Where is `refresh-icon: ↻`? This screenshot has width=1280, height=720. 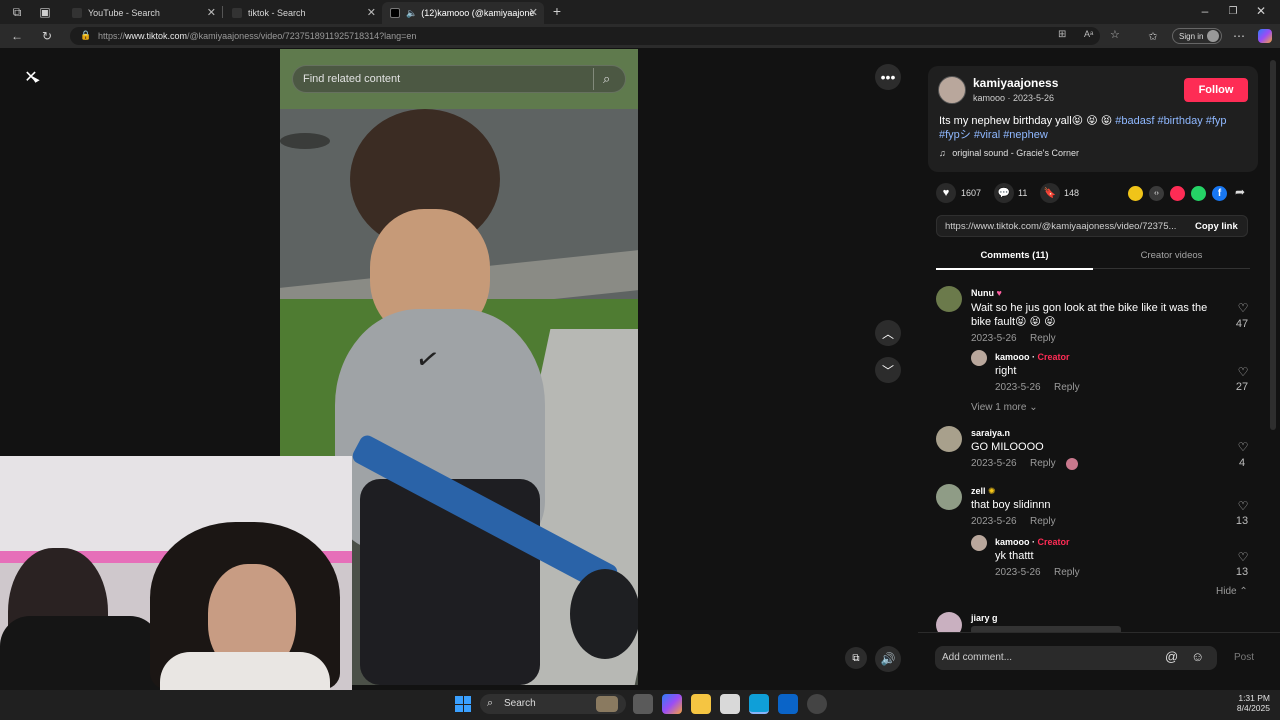 refresh-icon: ↻ is located at coordinates (47, 36).